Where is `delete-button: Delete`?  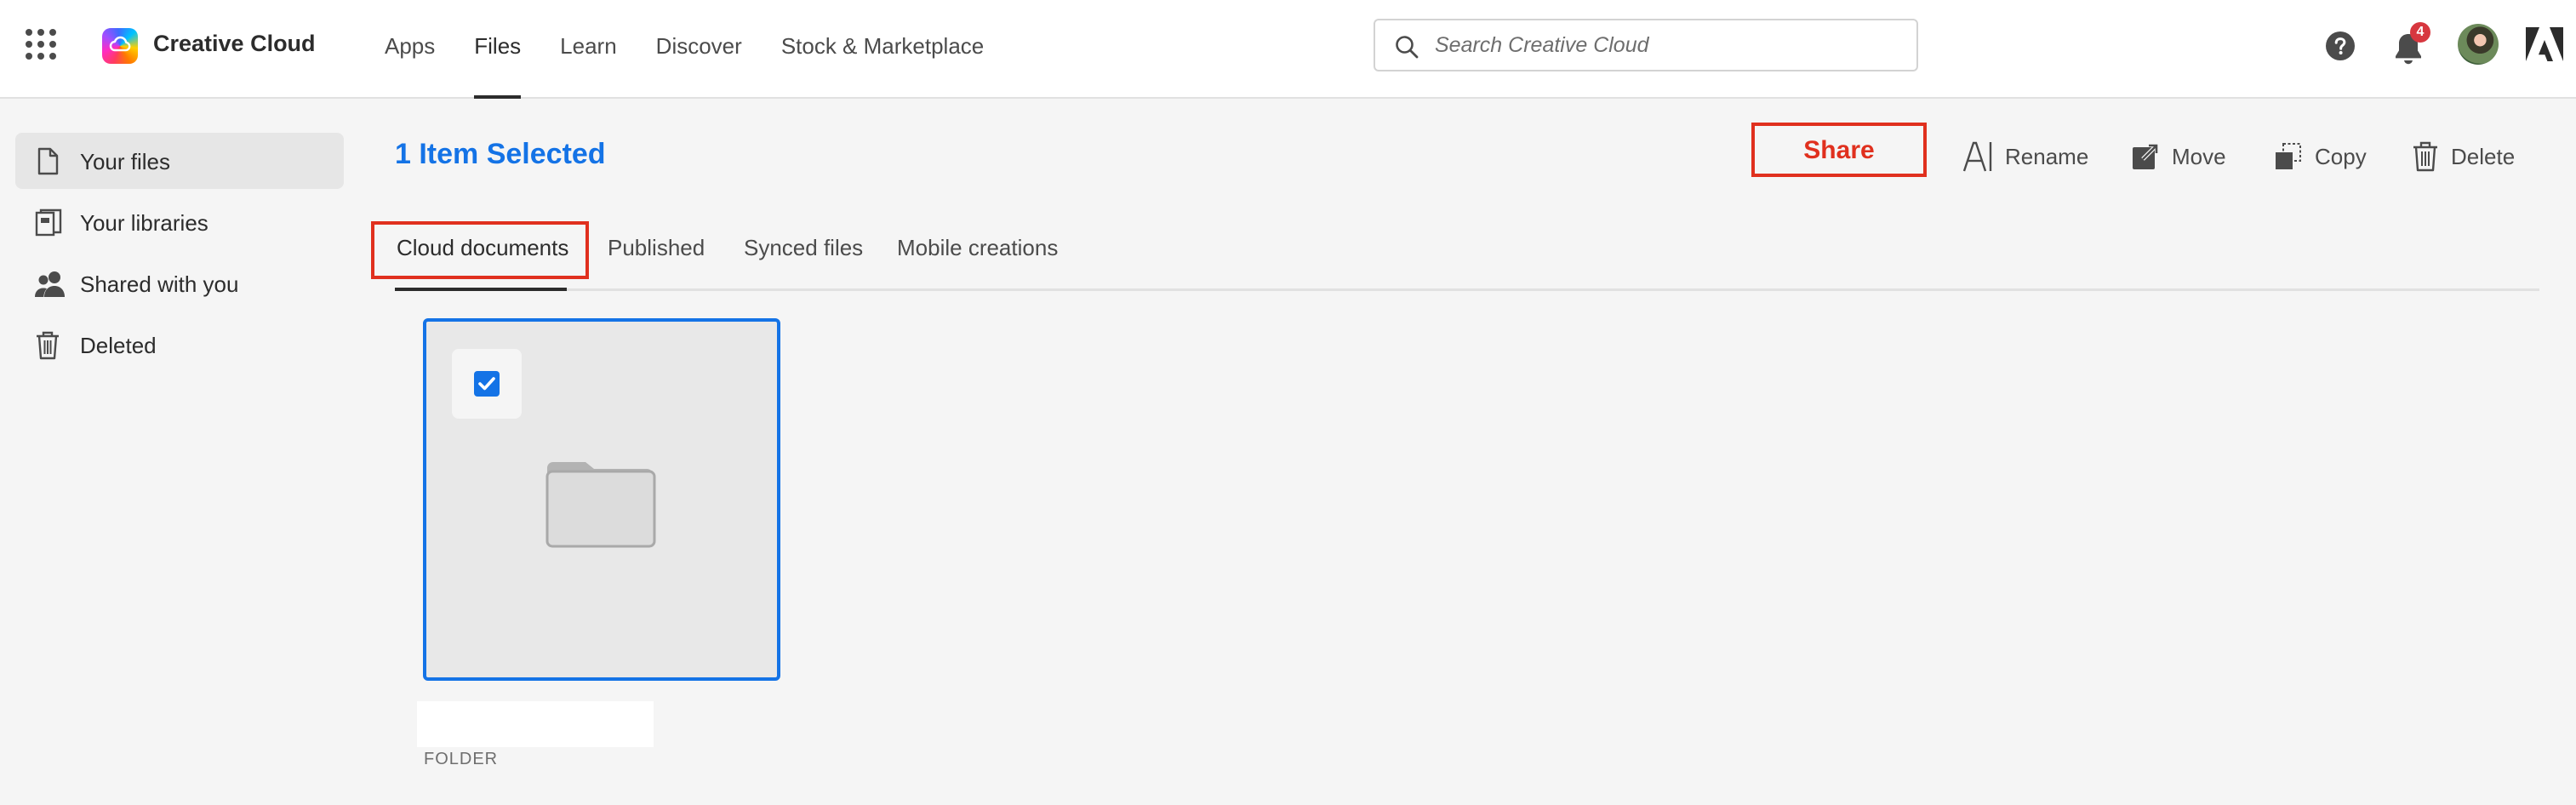
delete-button: Delete is located at coordinates (2463, 156).